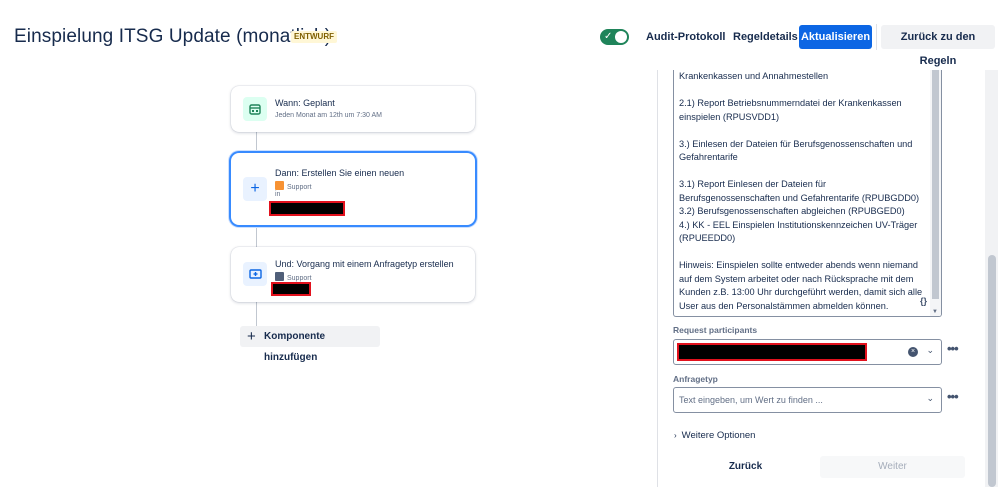  I want to click on branch-project: Support, so click(293, 277).